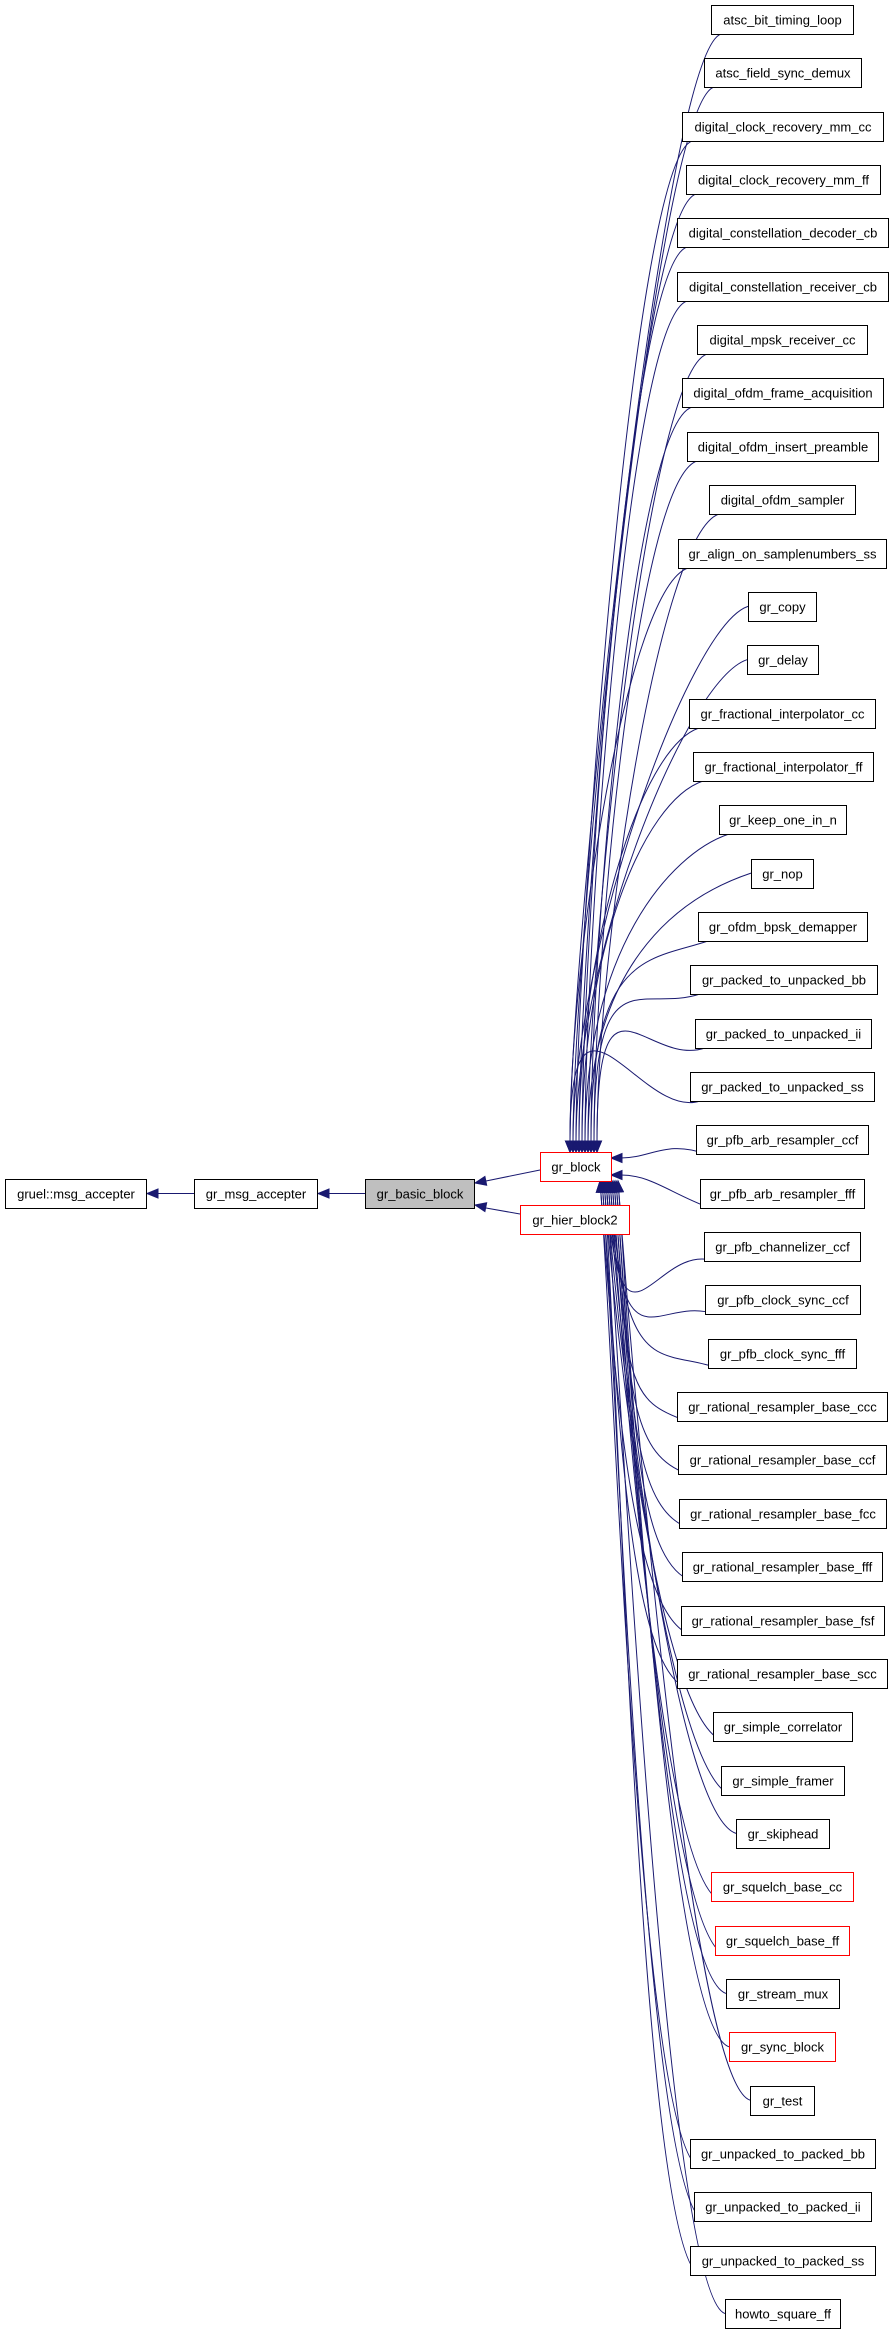 Image resolution: width=893 pixels, height=2333 pixels. Describe the element at coordinates (782, 2047) in the screenshot. I see `node-gr-sync-block: gr_sync_block` at that location.